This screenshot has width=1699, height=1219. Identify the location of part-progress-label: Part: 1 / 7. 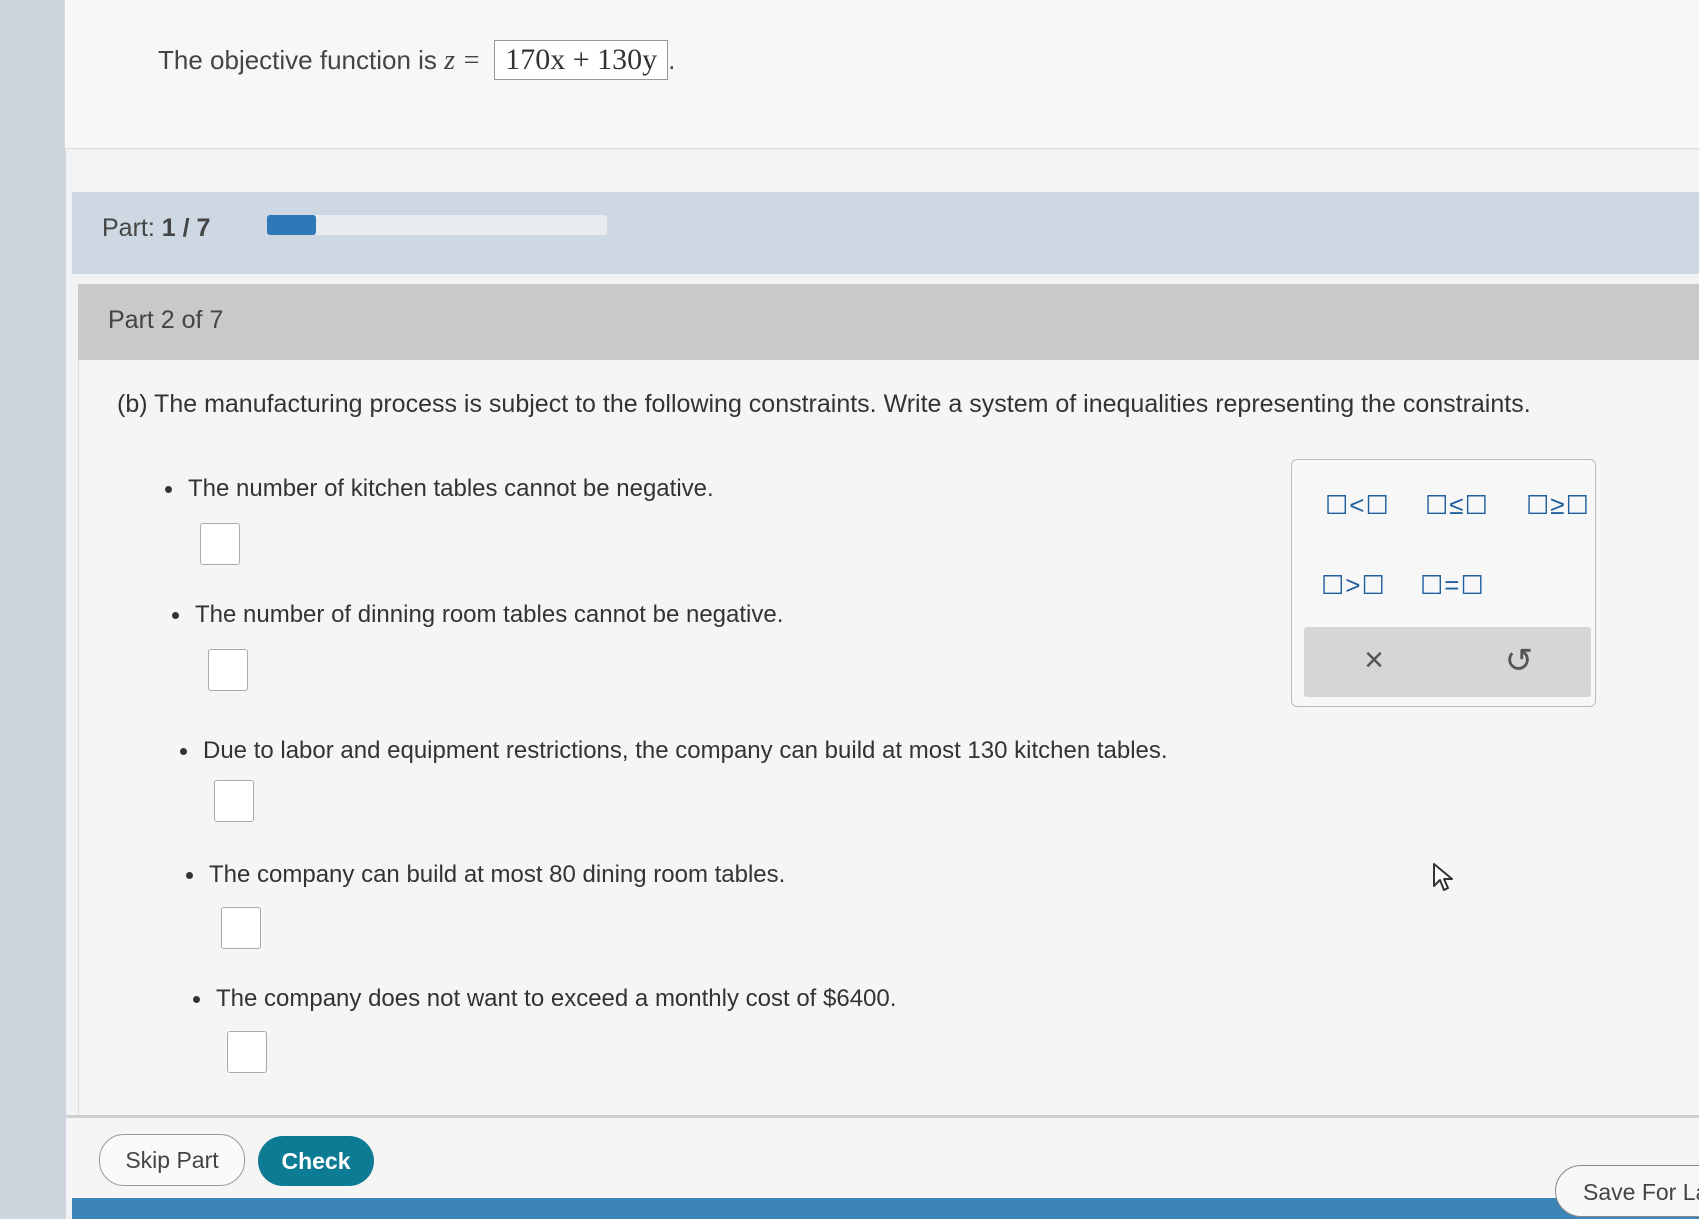
(156, 228).